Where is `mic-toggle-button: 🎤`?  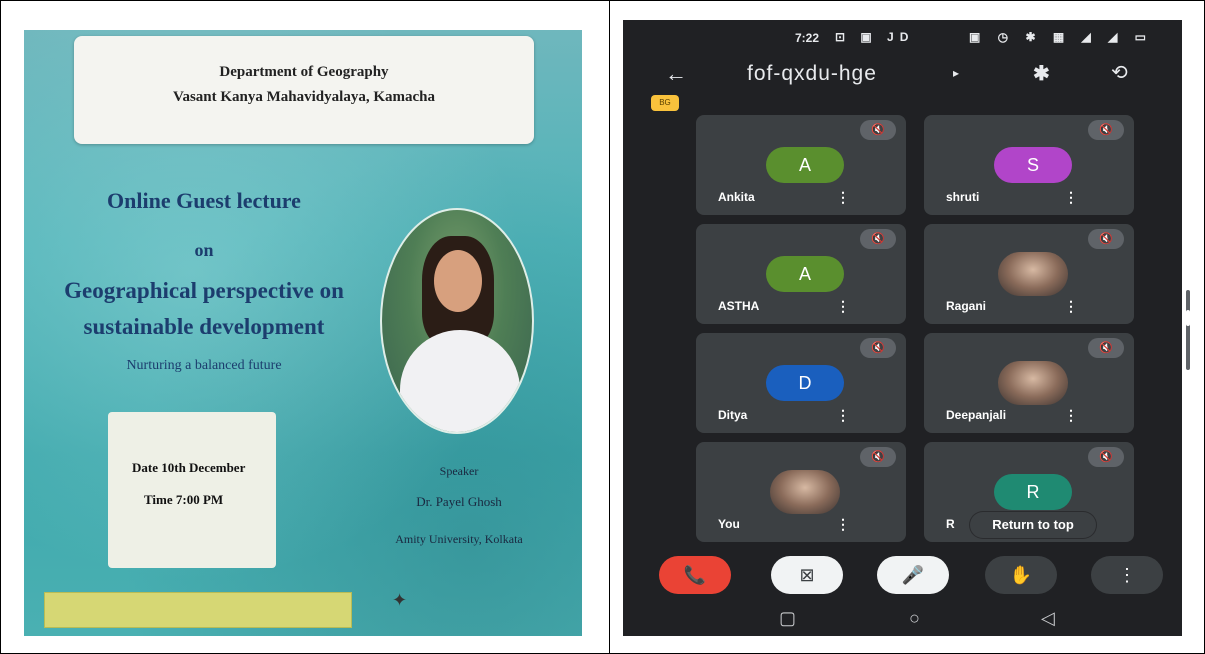
mic-toggle-button: 🎤 is located at coordinates (913, 575).